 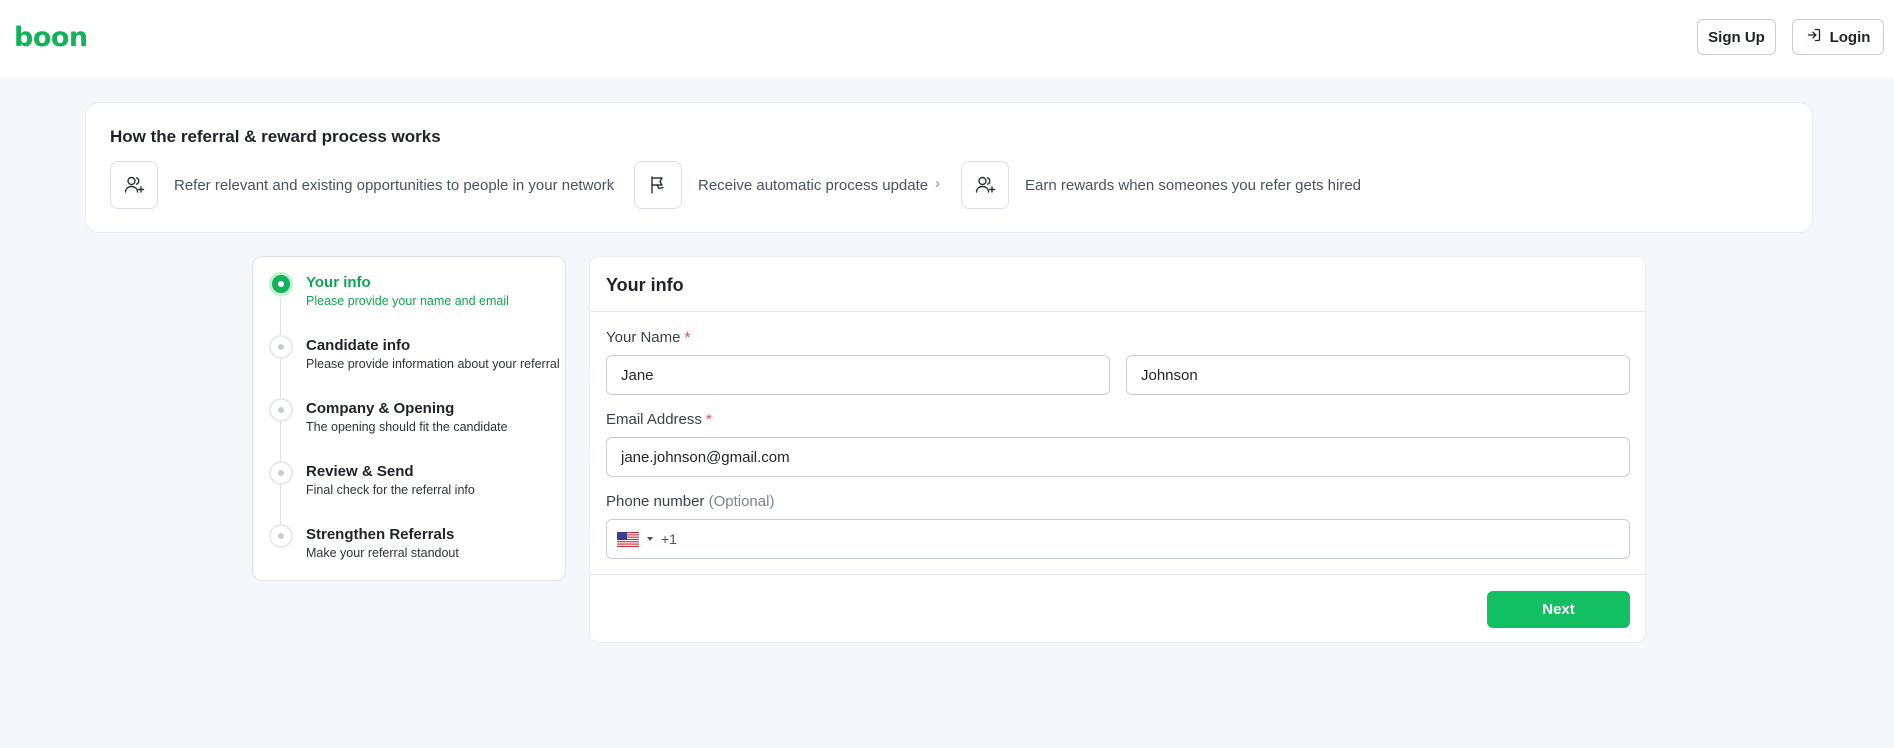 I want to click on step-title: Review & Send, so click(x=360, y=471).